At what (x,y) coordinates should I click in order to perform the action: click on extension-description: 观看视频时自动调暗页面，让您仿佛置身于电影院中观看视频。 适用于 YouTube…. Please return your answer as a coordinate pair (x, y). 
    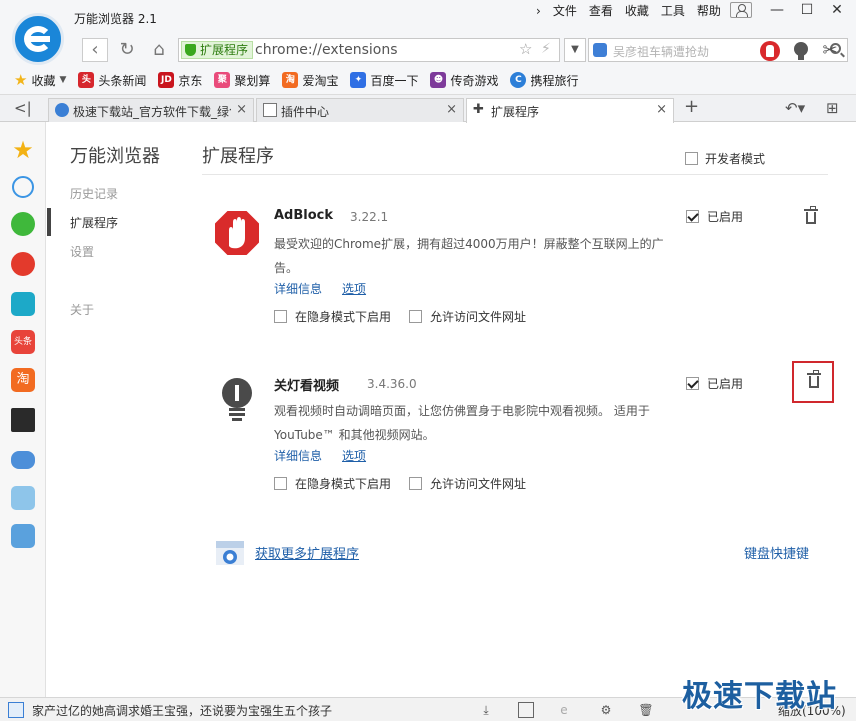
    Looking at the image, I should click on (462, 423).